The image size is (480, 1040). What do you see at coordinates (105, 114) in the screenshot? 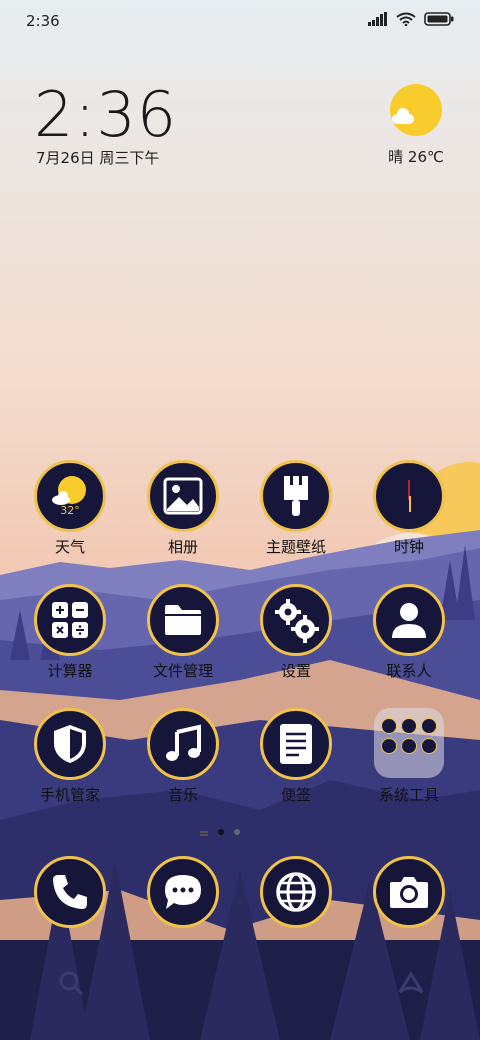
I see `clock-widget-time: 2:36` at bounding box center [105, 114].